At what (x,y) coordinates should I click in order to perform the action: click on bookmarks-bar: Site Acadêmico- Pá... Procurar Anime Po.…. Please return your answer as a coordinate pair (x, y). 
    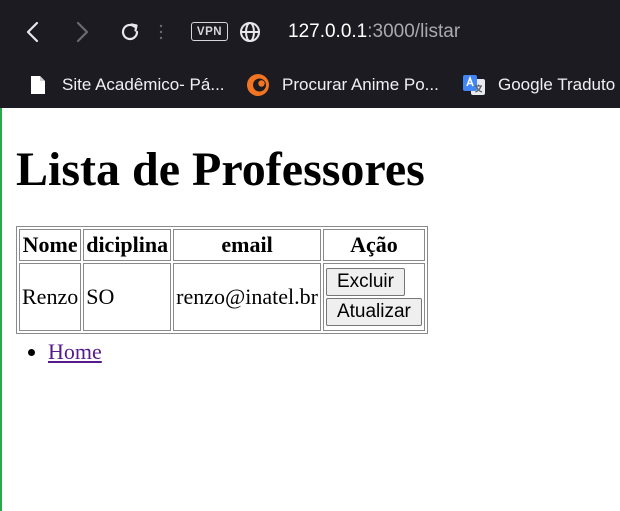
    Looking at the image, I should click on (310, 85).